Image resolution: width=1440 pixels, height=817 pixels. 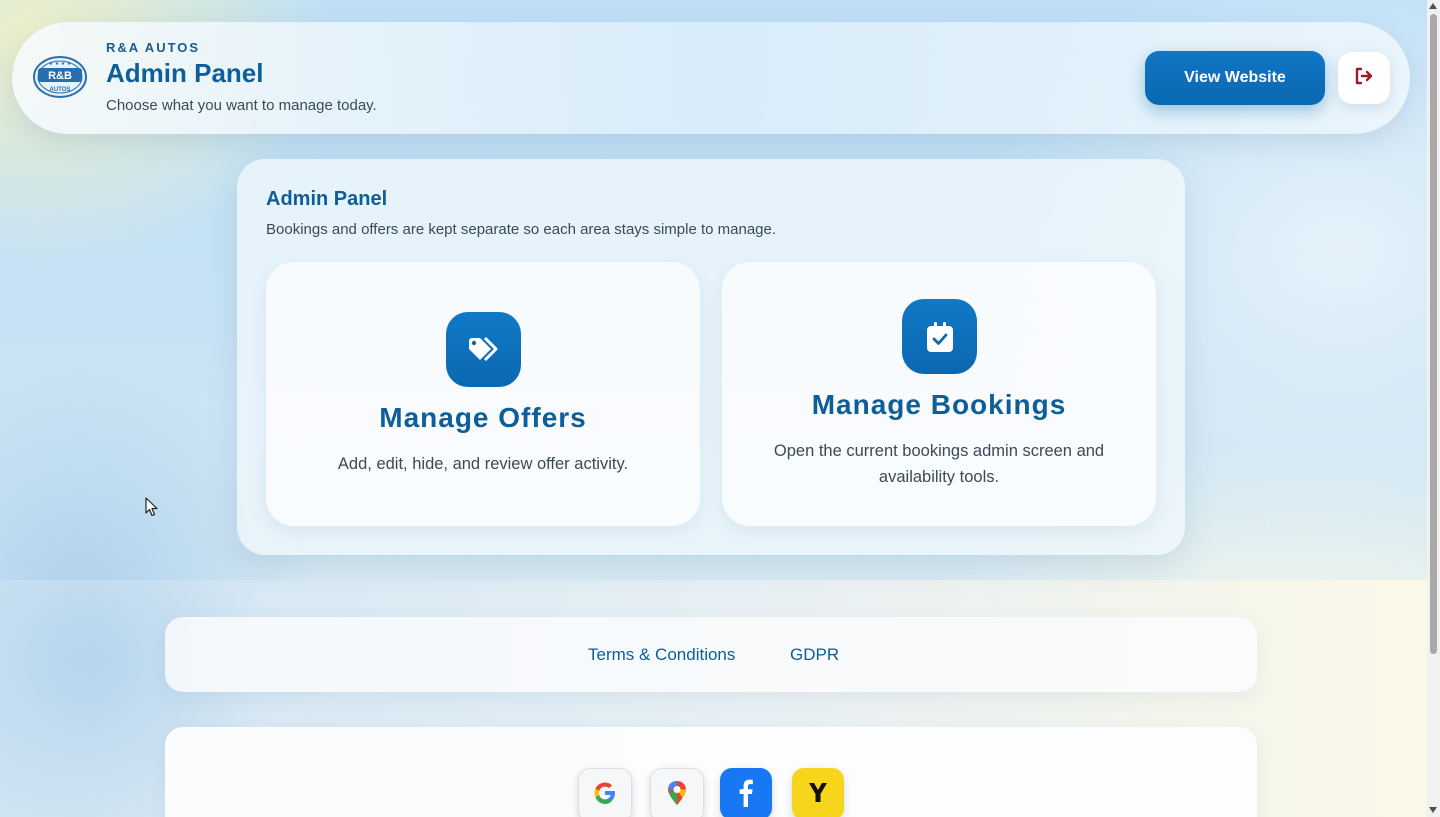 I want to click on logo: R&B AUTOS ★ ★ ★ ★, so click(x=60, y=77).